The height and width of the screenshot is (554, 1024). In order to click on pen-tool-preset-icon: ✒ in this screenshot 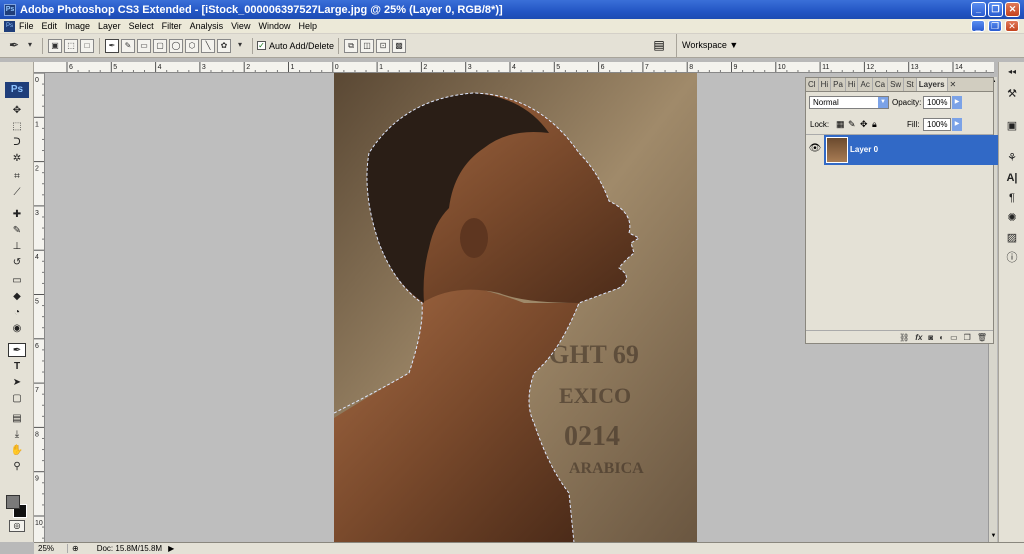, I will do `click(14, 46)`.